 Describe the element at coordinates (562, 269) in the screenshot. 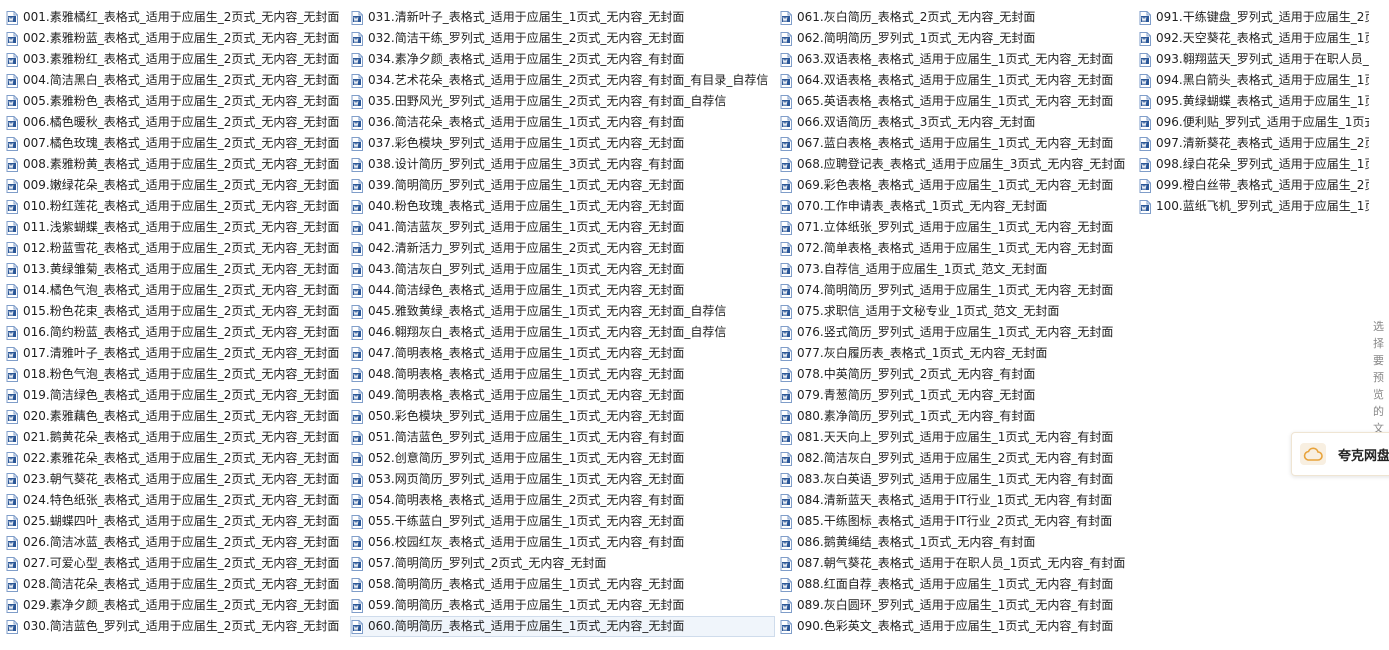

I see `file-item: 043.简洁灰白_罗列式_适用于应届生_1页式_无内容_无封面` at that location.